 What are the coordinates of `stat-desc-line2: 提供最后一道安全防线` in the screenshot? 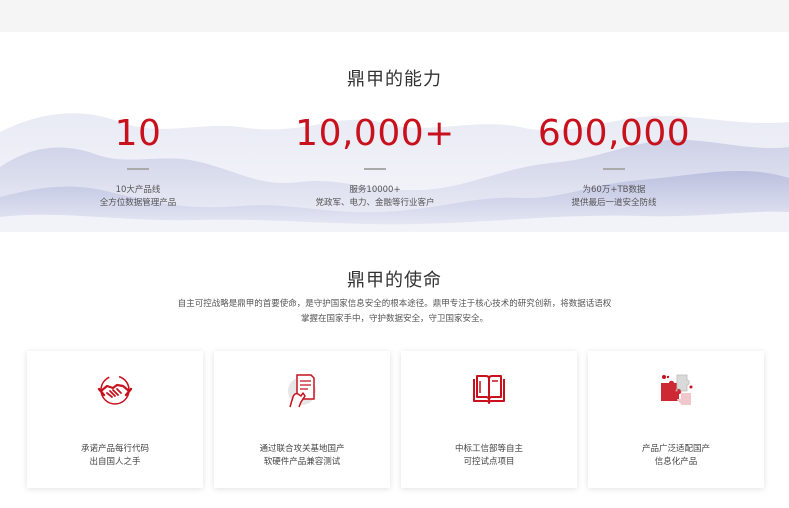 It's located at (614, 203).